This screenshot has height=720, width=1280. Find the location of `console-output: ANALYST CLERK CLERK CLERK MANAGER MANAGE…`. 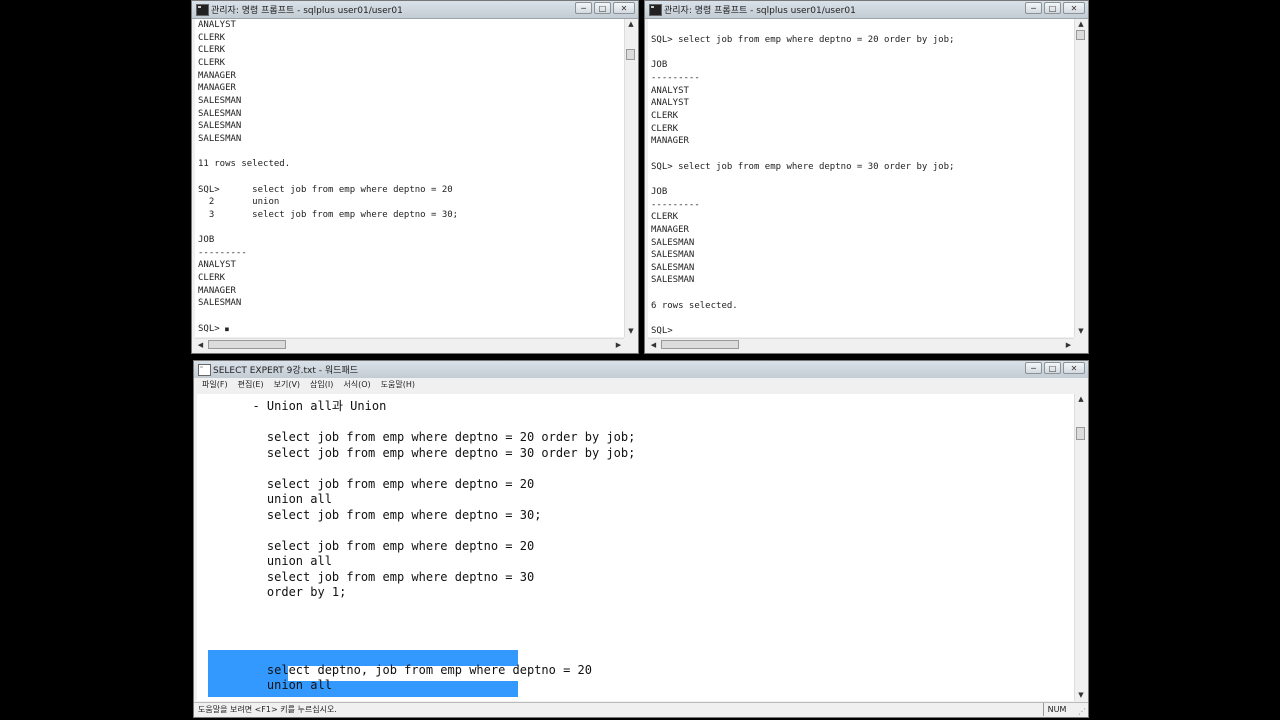

console-output: ANALYST CLERK CLERK CLERK MANAGER MANAGE… is located at coordinates (409, 178).